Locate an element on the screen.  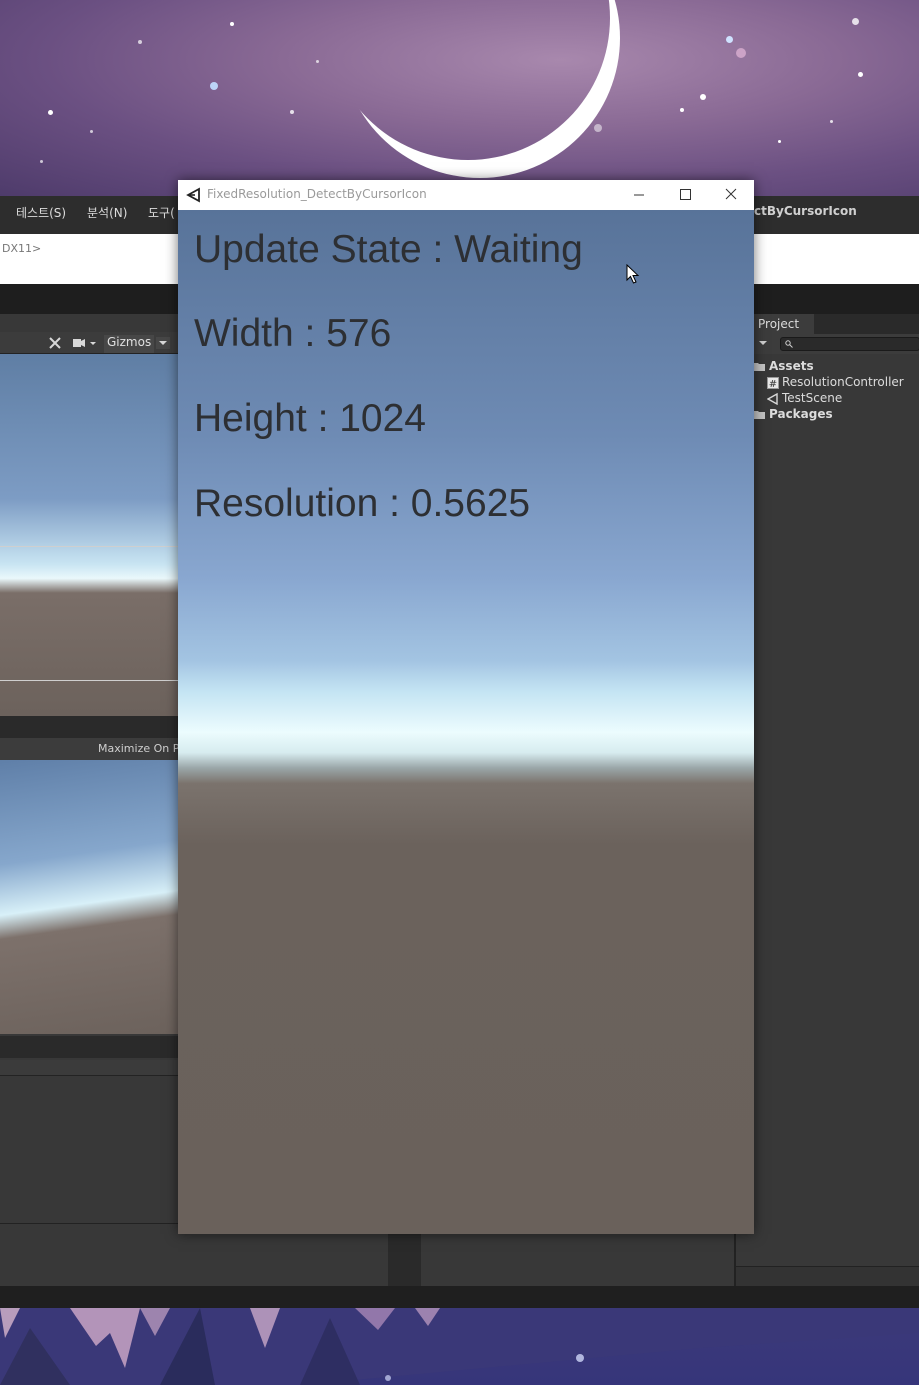
graphics-api-label: DX11> is located at coordinates (22, 248).